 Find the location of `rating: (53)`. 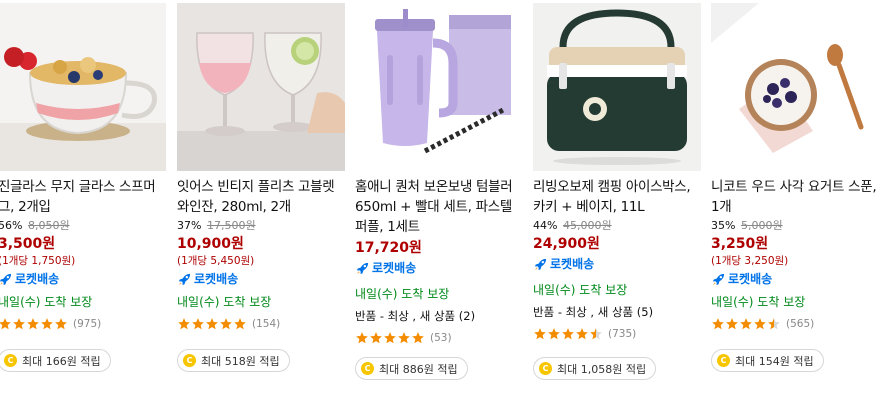

rating: (53) is located at coordinates (439, 338).